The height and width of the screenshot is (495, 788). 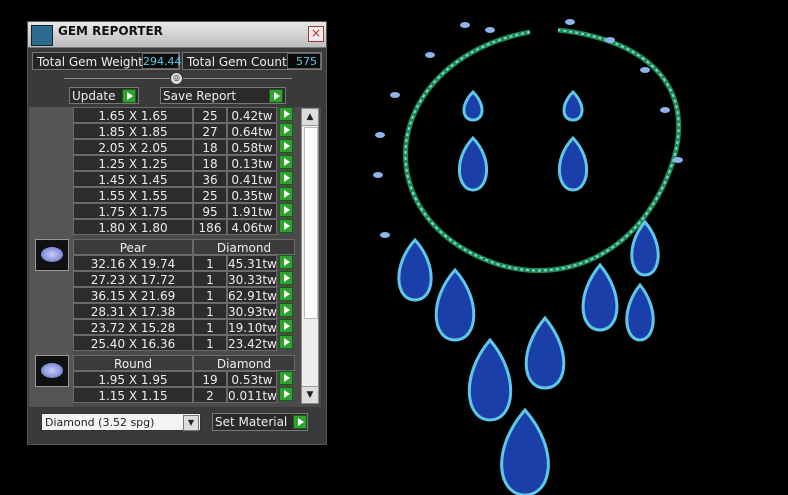 I want to click on group-header-row: Pear Diamond, so click(x=185, y=247).